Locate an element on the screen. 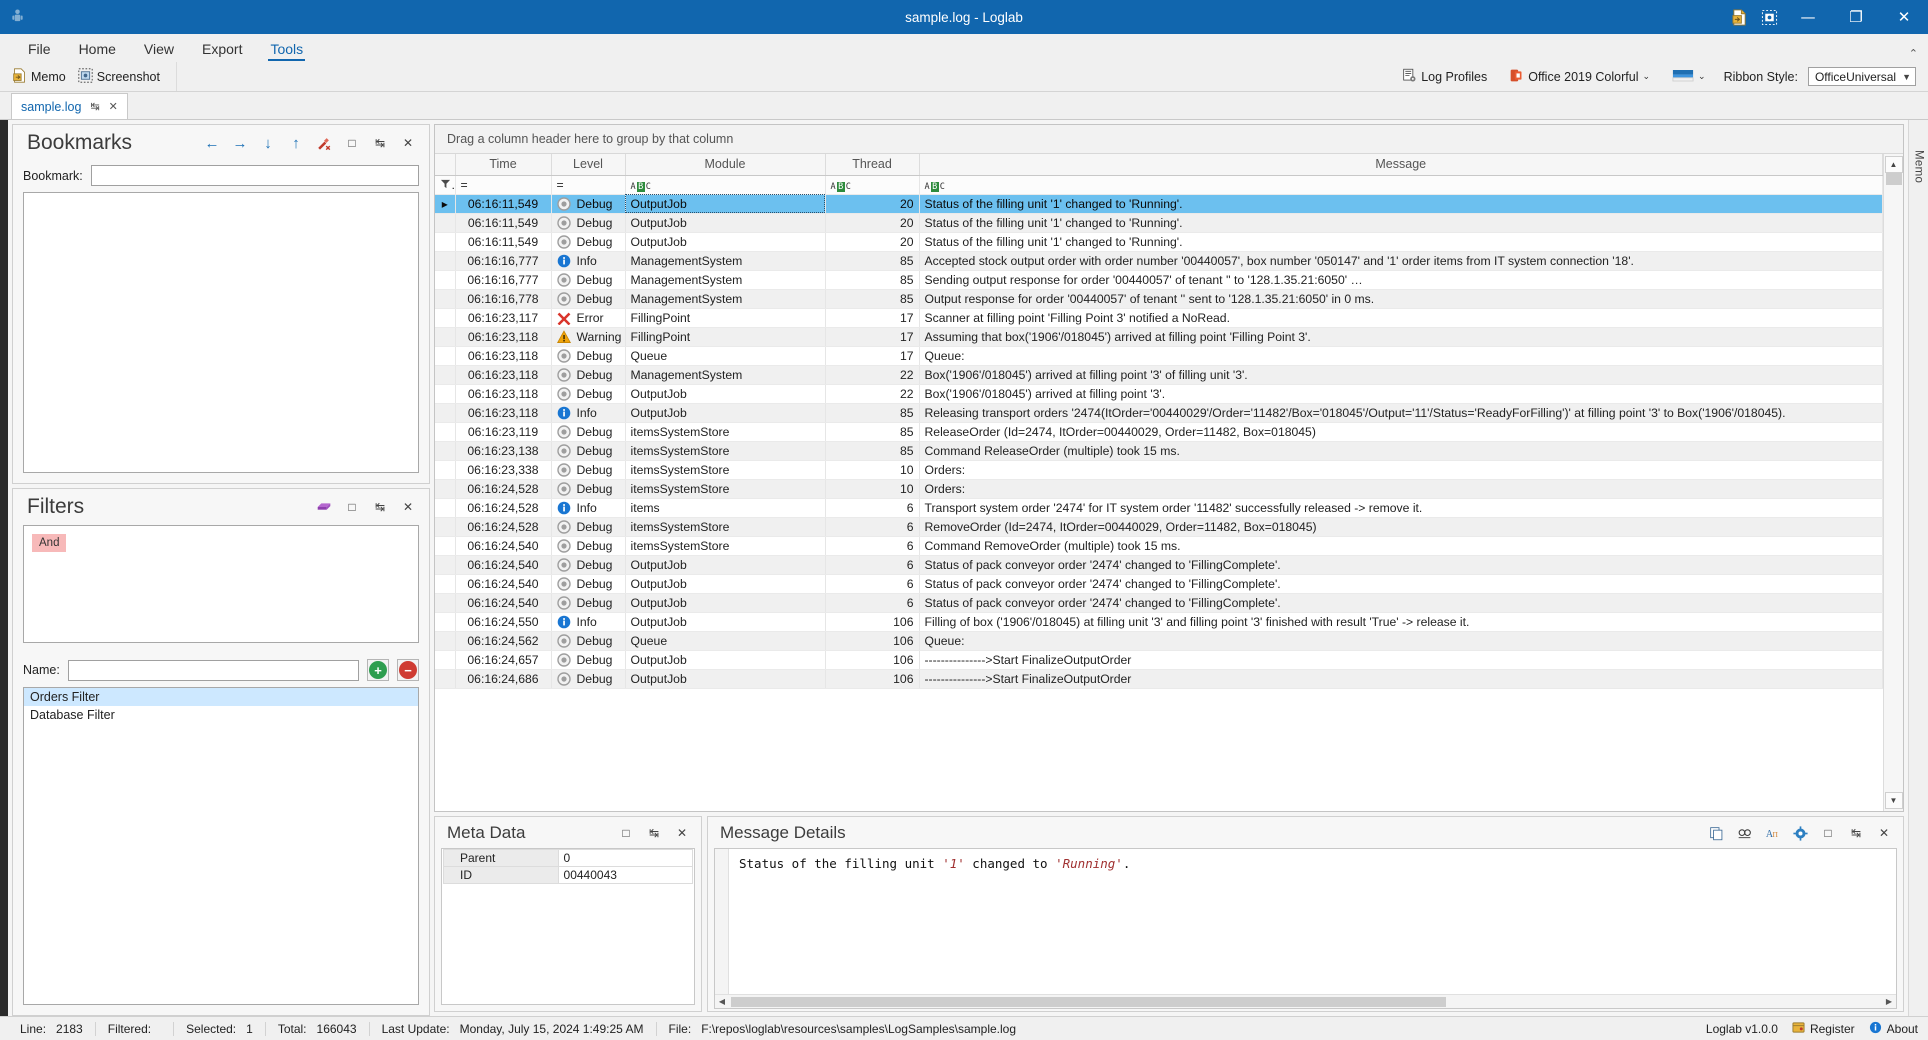  scroll-track is located at coordinates (1305, 1001).